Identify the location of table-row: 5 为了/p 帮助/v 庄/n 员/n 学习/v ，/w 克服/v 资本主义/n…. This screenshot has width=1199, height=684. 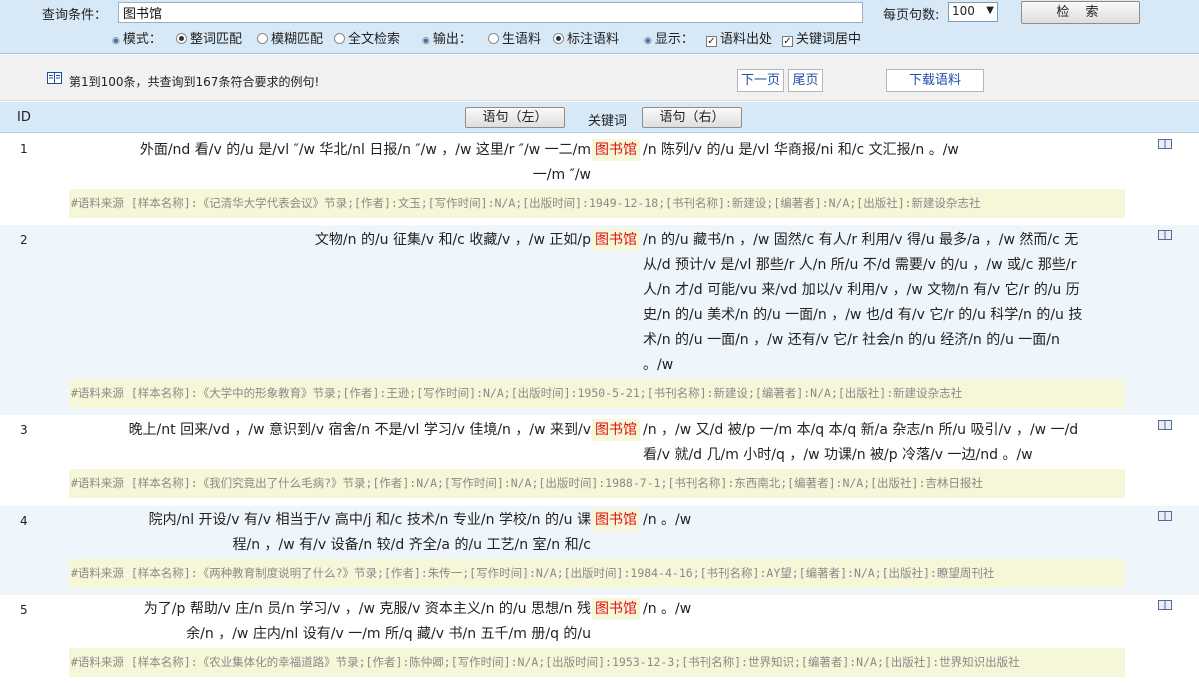
(599, 639).